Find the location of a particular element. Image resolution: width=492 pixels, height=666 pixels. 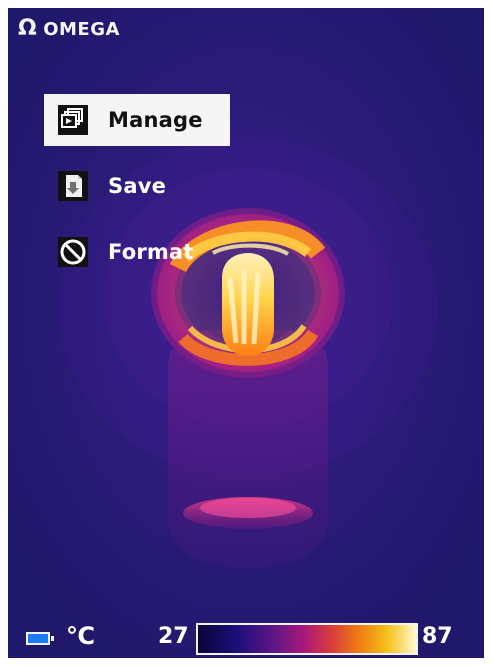

brand-logo: Ω OMEGA is located at coordinates (69, 29).